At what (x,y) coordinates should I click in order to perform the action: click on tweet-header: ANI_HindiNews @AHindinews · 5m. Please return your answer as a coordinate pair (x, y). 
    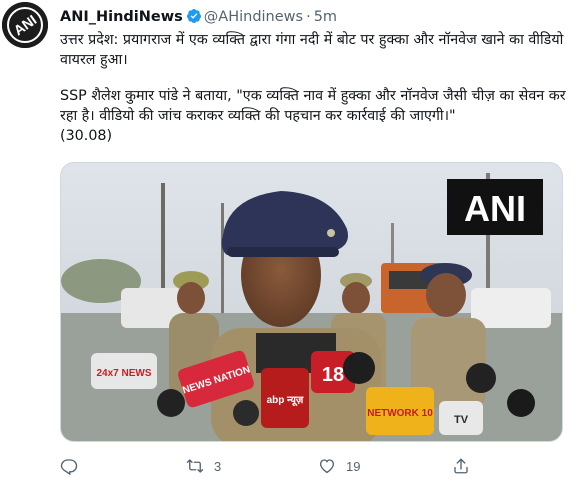
    Looking at the image, I should click on (198, 17).